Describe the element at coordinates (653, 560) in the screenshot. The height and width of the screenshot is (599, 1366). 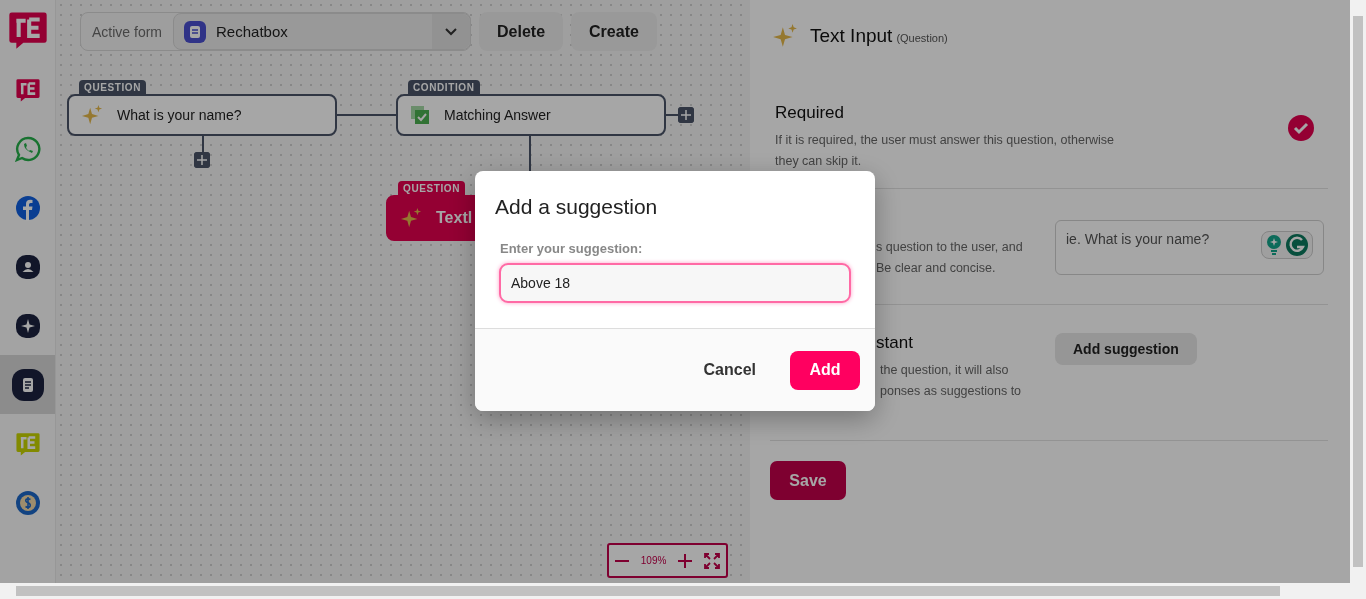
I see `zoom-level: 109%` at that location.